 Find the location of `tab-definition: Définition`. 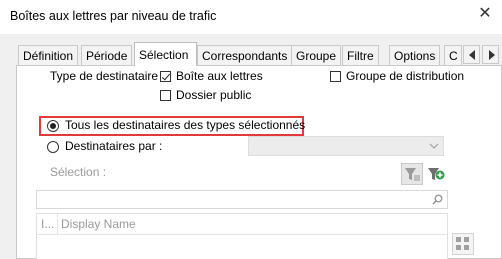

tab-definition: Définition is located at coordinates (48, 55).